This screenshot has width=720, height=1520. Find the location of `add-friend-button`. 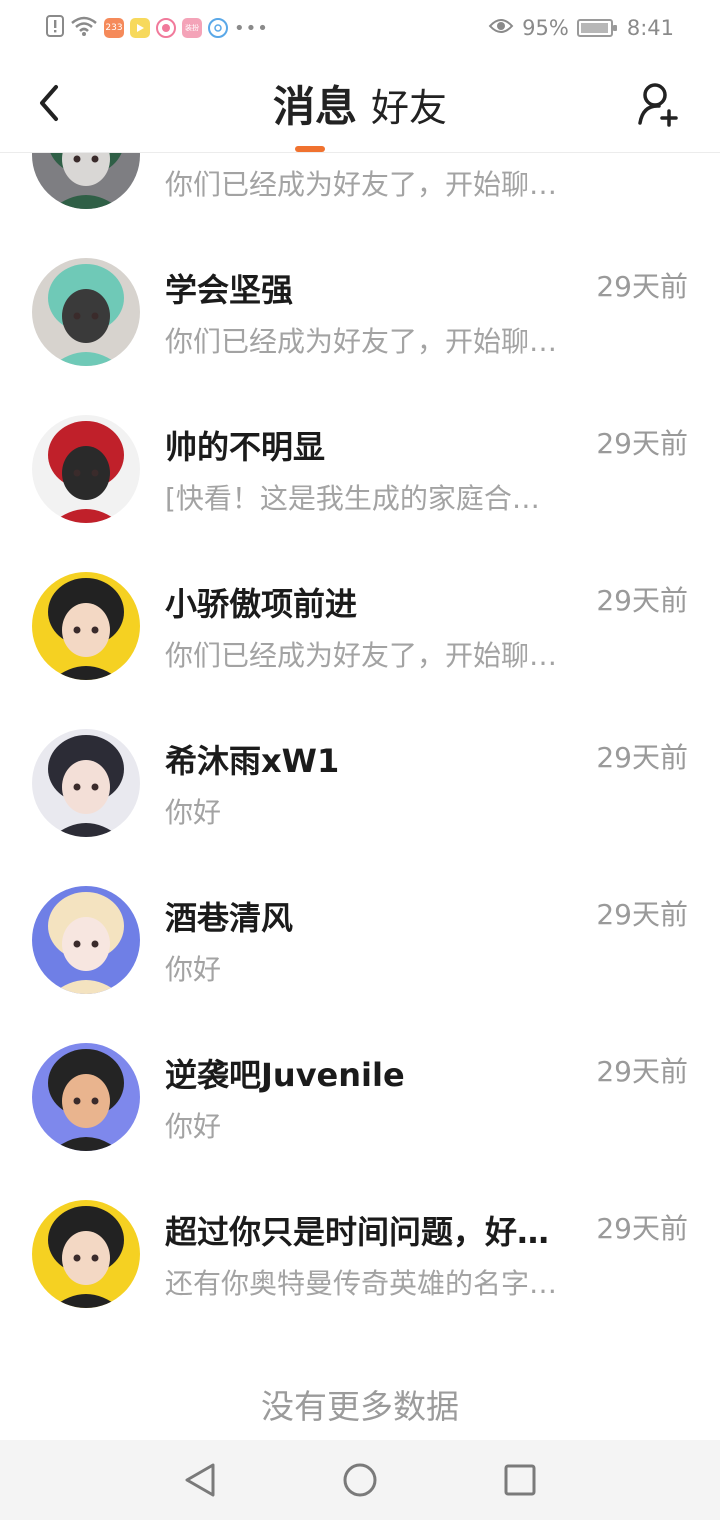

add-friend-button is located at coordinates (660, 104).